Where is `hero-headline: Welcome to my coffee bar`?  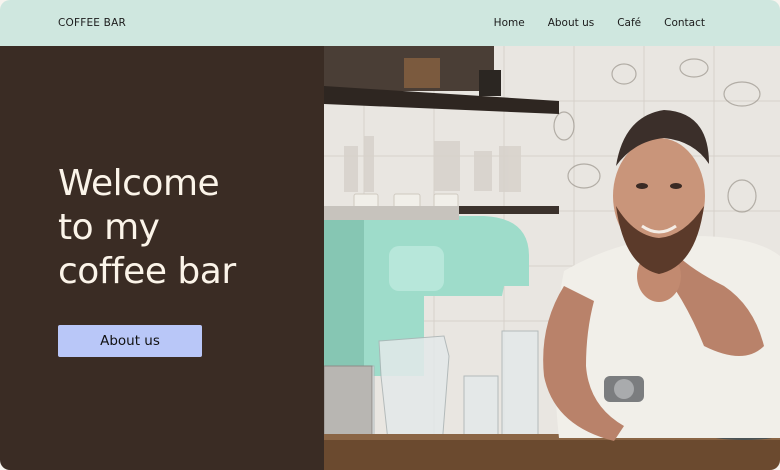
hero-headline: Welcome to my coffee bar is located at coordinates (183, 228).